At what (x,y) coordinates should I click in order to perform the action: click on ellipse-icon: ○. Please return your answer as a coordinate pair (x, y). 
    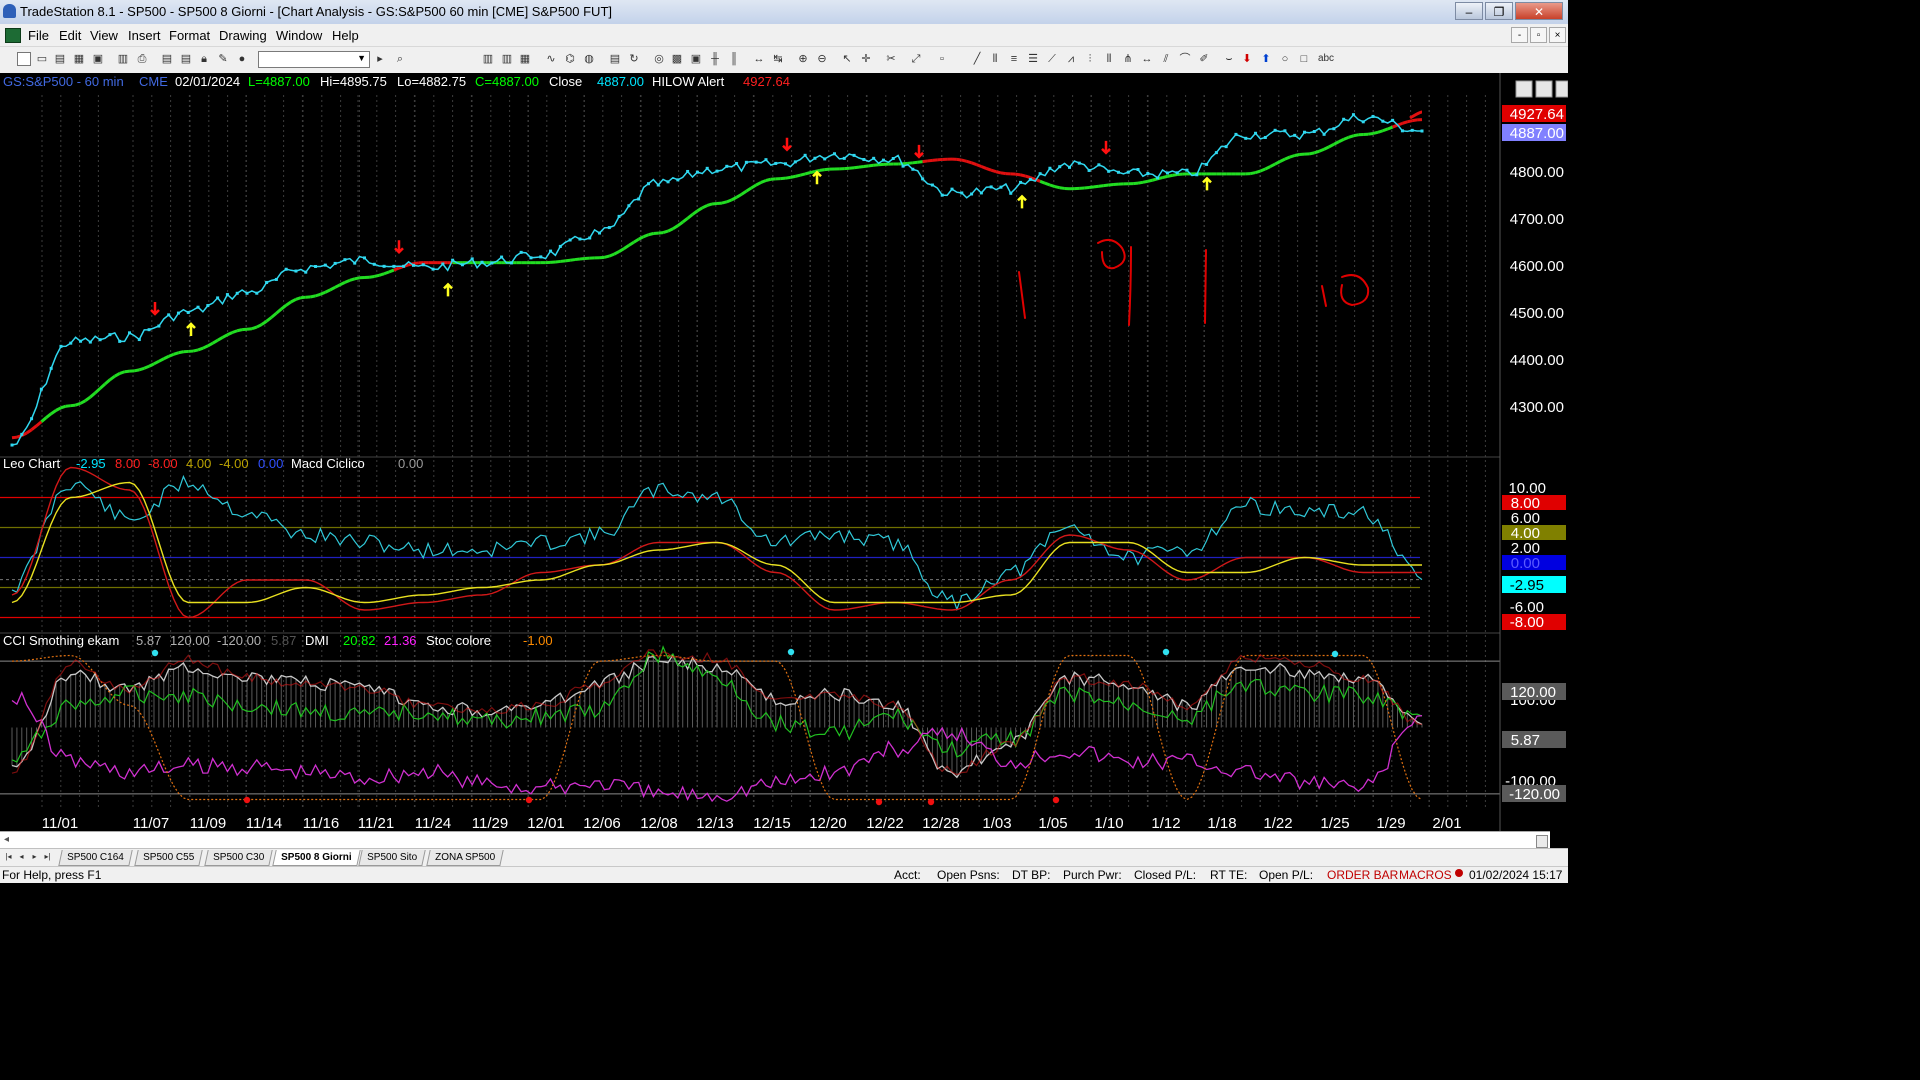
    Looking at the image, I should click on (1285, 59).